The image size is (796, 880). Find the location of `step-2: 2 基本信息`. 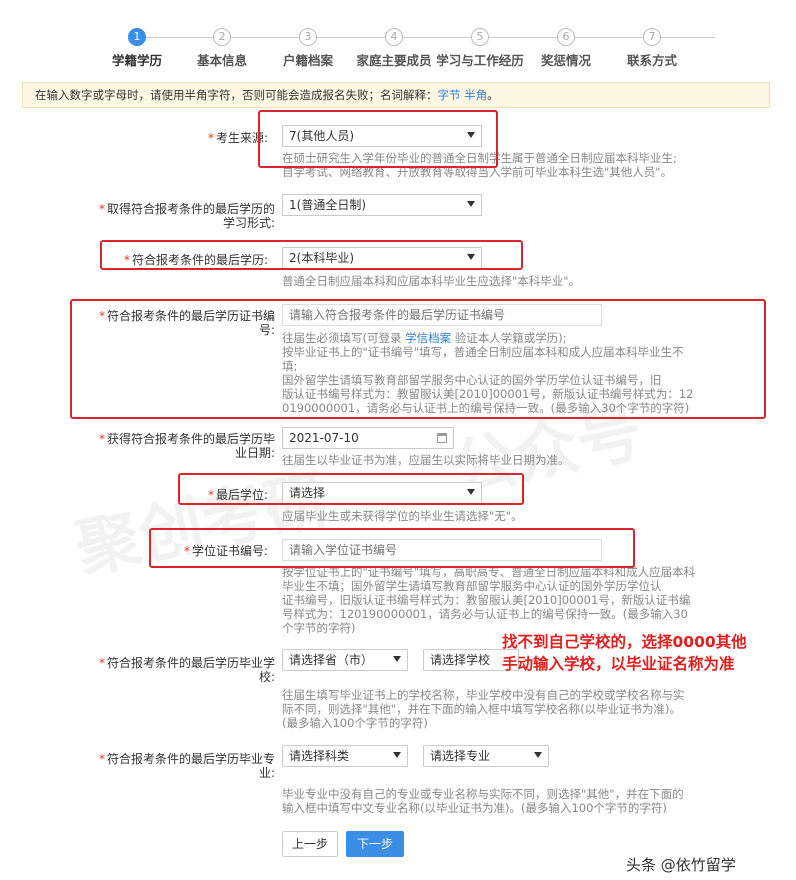

step-2: 2 基本信息 is located at coordinates (222, 48).